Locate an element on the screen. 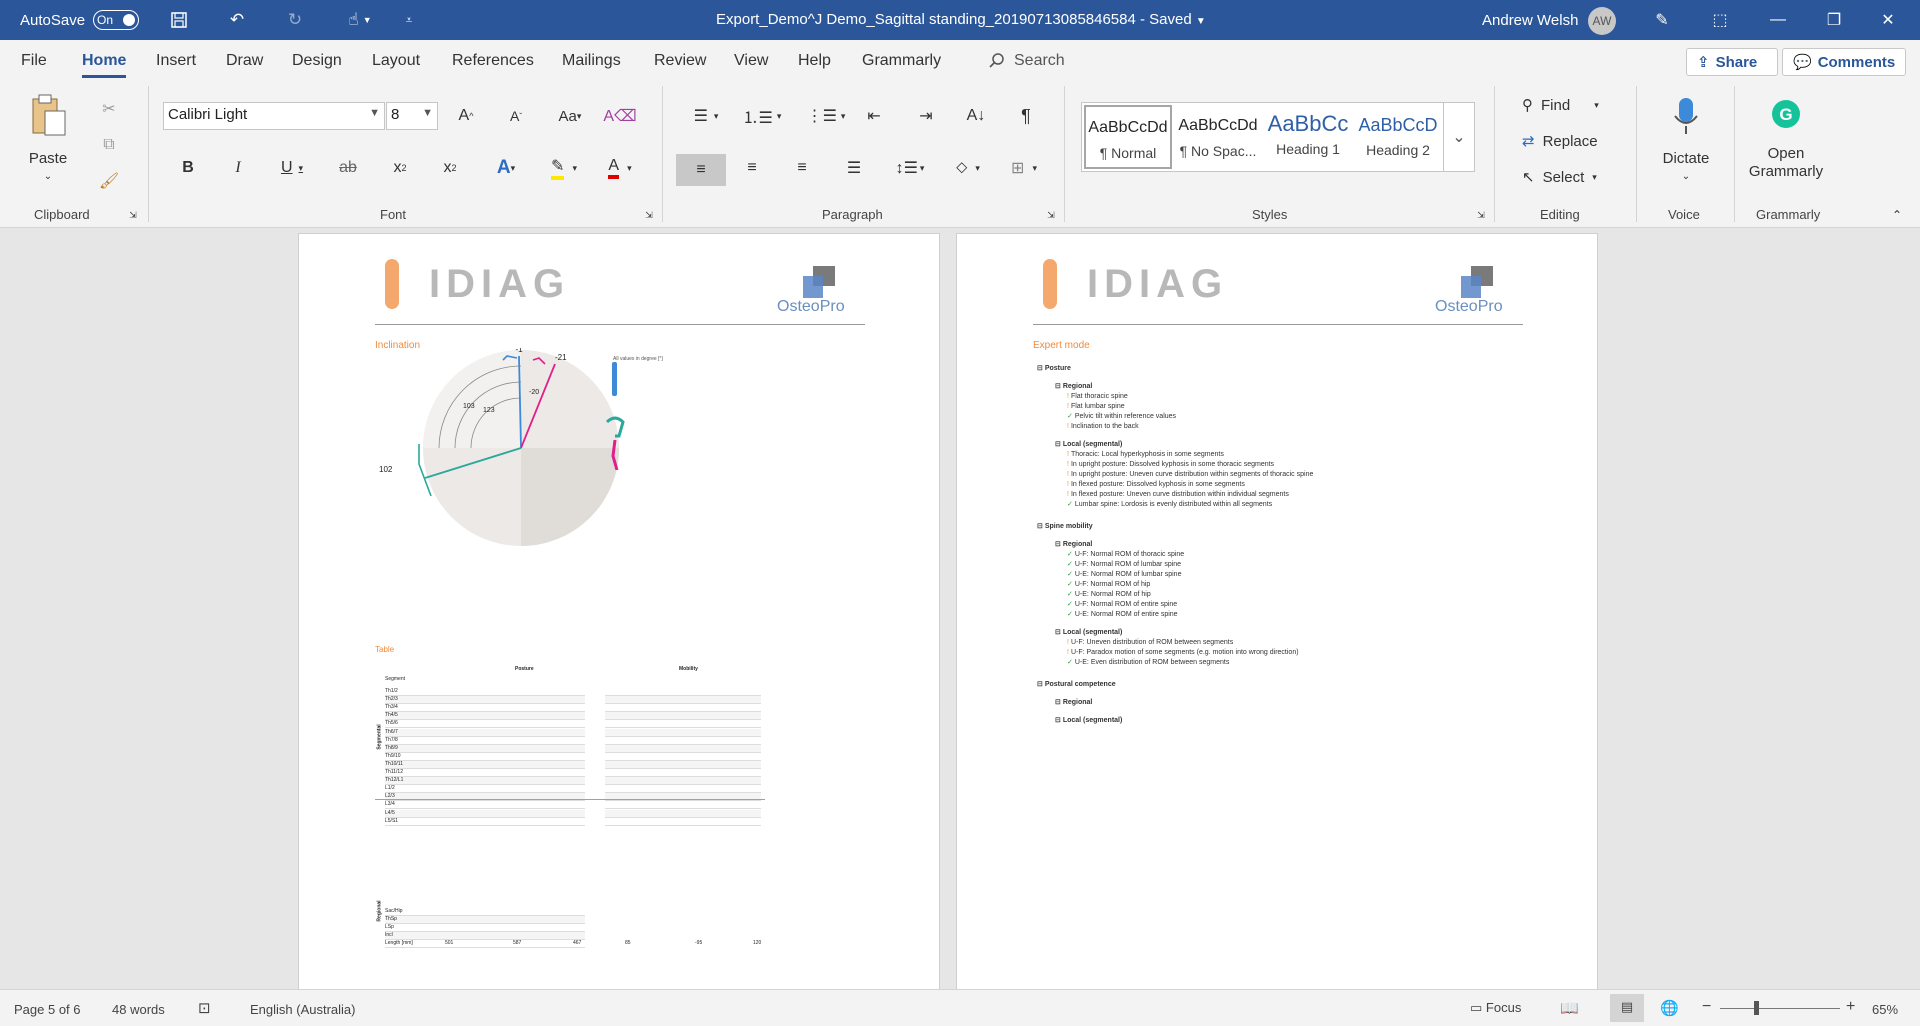  microphone-icon is located at coordinates (1686, 116).